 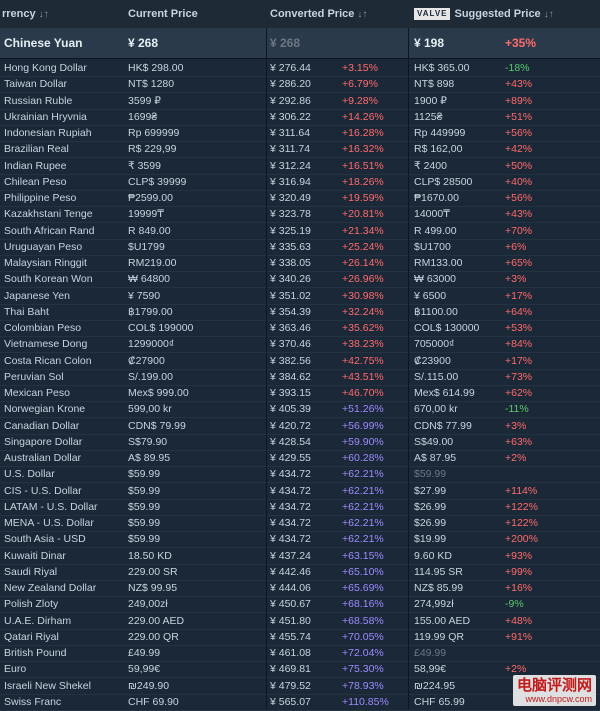 I want to click on table-row: British Pound £49.99 ¥ 461.08 +72.04% £49.99, so click(x=300, y=653).